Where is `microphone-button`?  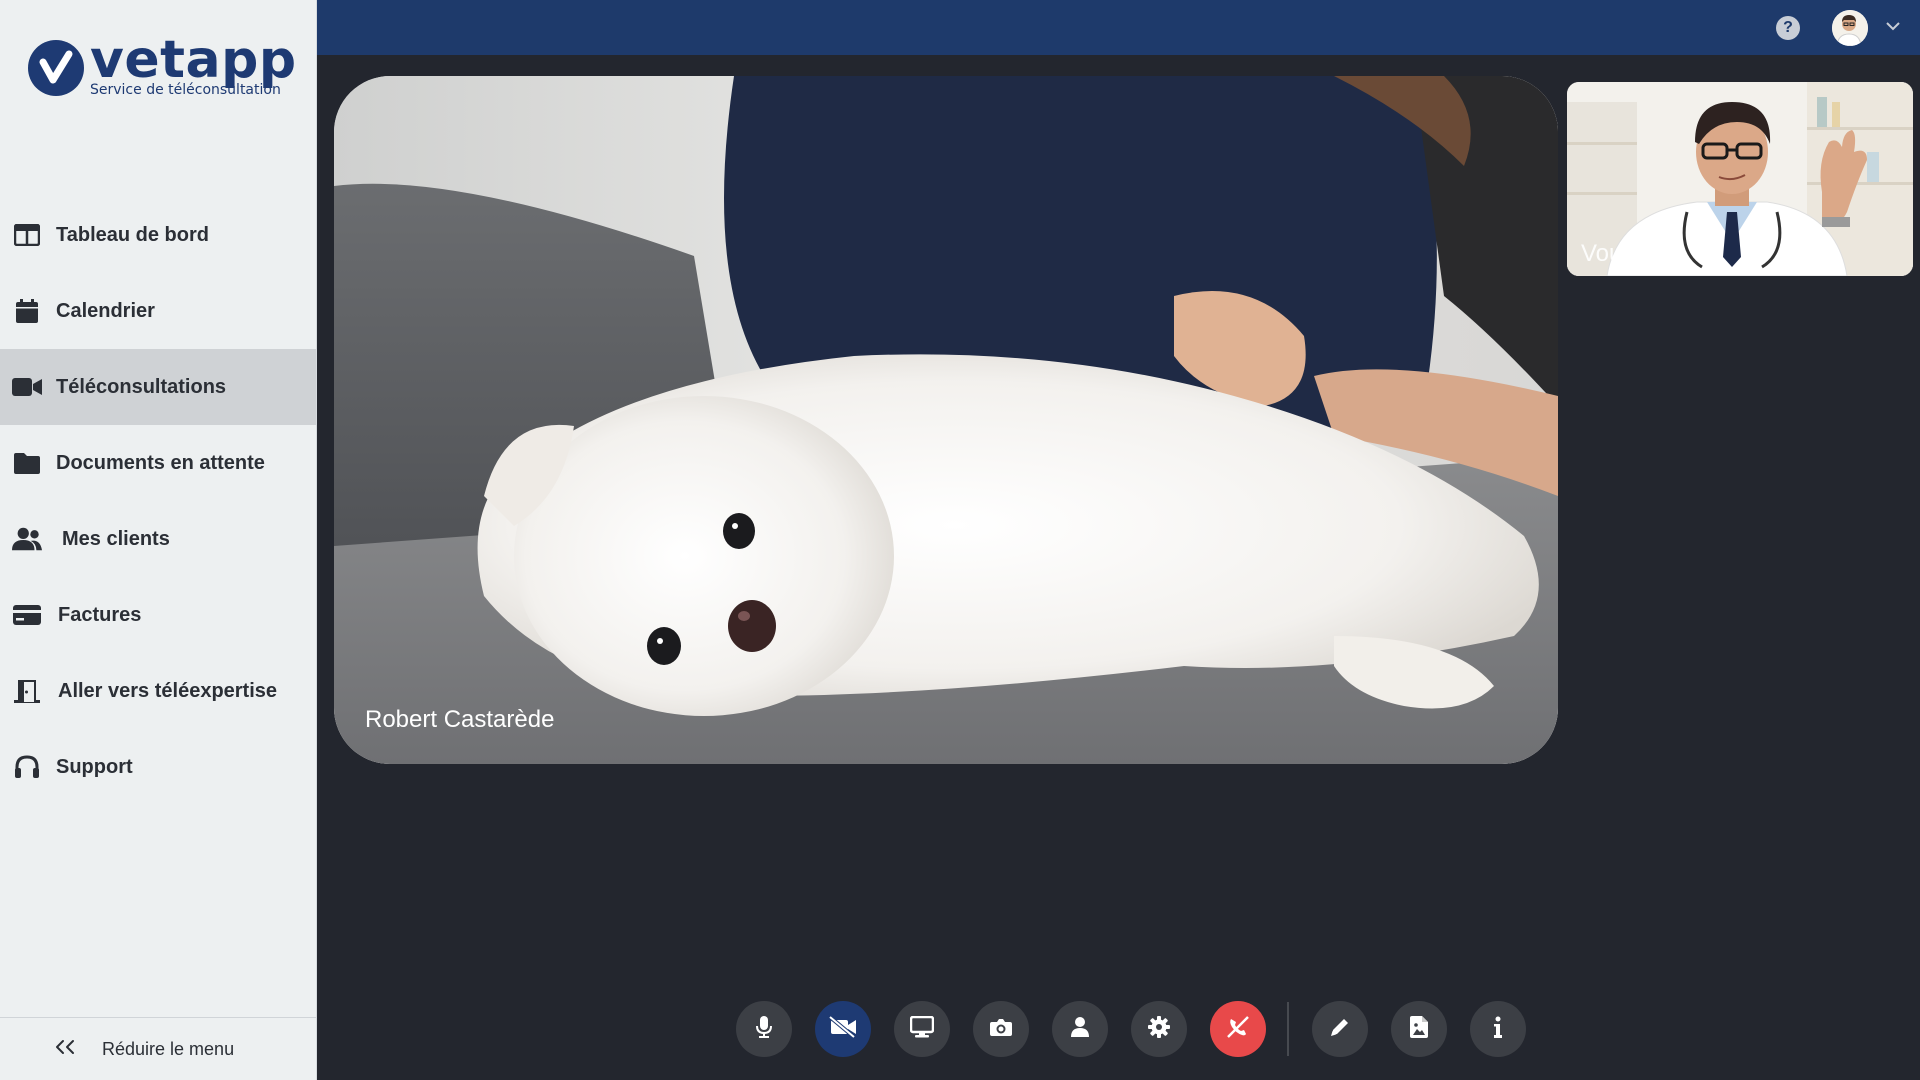 microphone-button is located at coordinates (764, 1029).